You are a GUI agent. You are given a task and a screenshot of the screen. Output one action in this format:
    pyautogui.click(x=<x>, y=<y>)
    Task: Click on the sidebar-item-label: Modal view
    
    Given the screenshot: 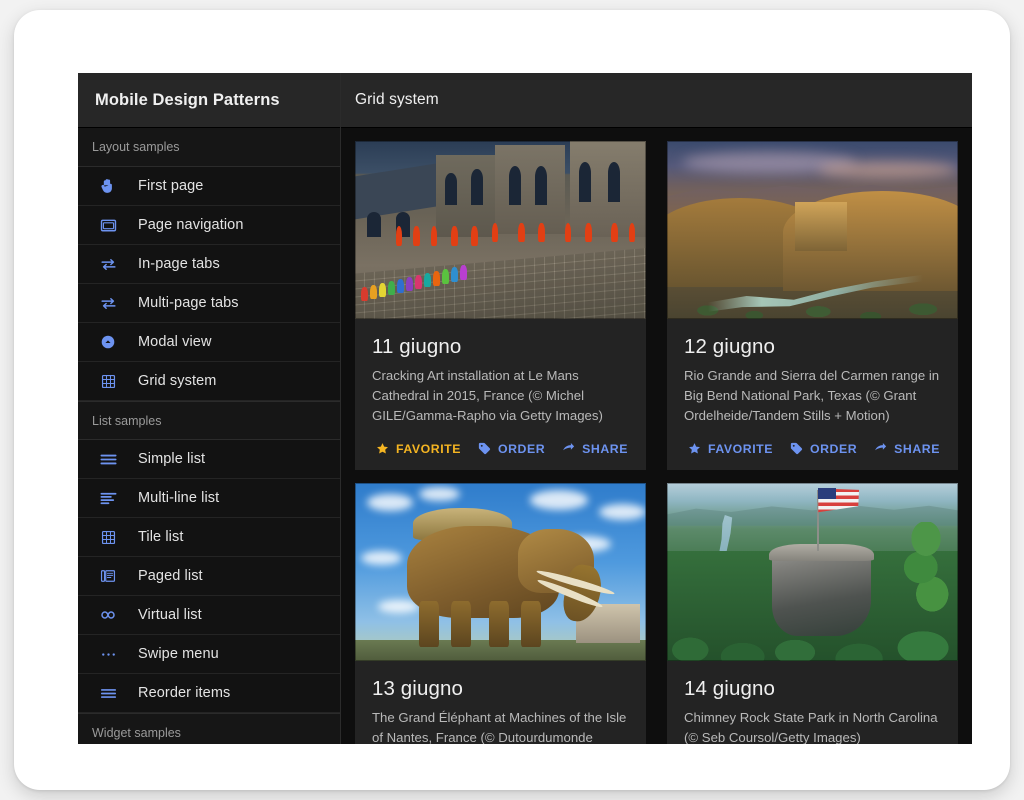 What is the action you would take?
    pyautogui.click(x=175, y=342)
    